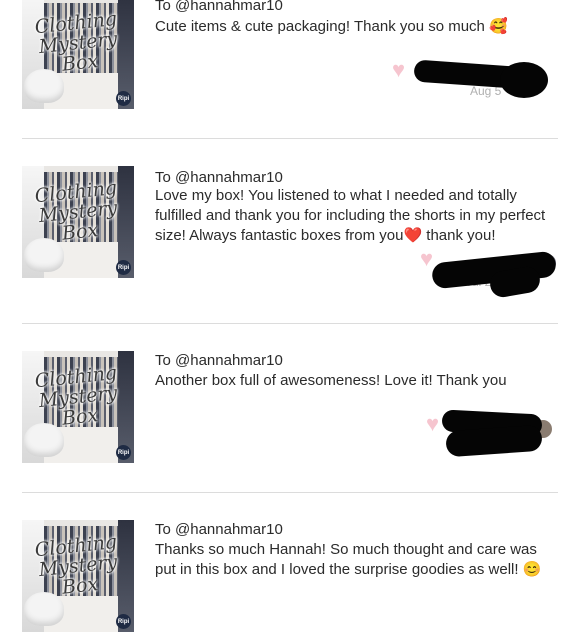 The image size is (580, 632). Describe the element at coordinates (498, 26) in the screenshot. I see `smiling-hearts-emoji: 🥰` at that location.